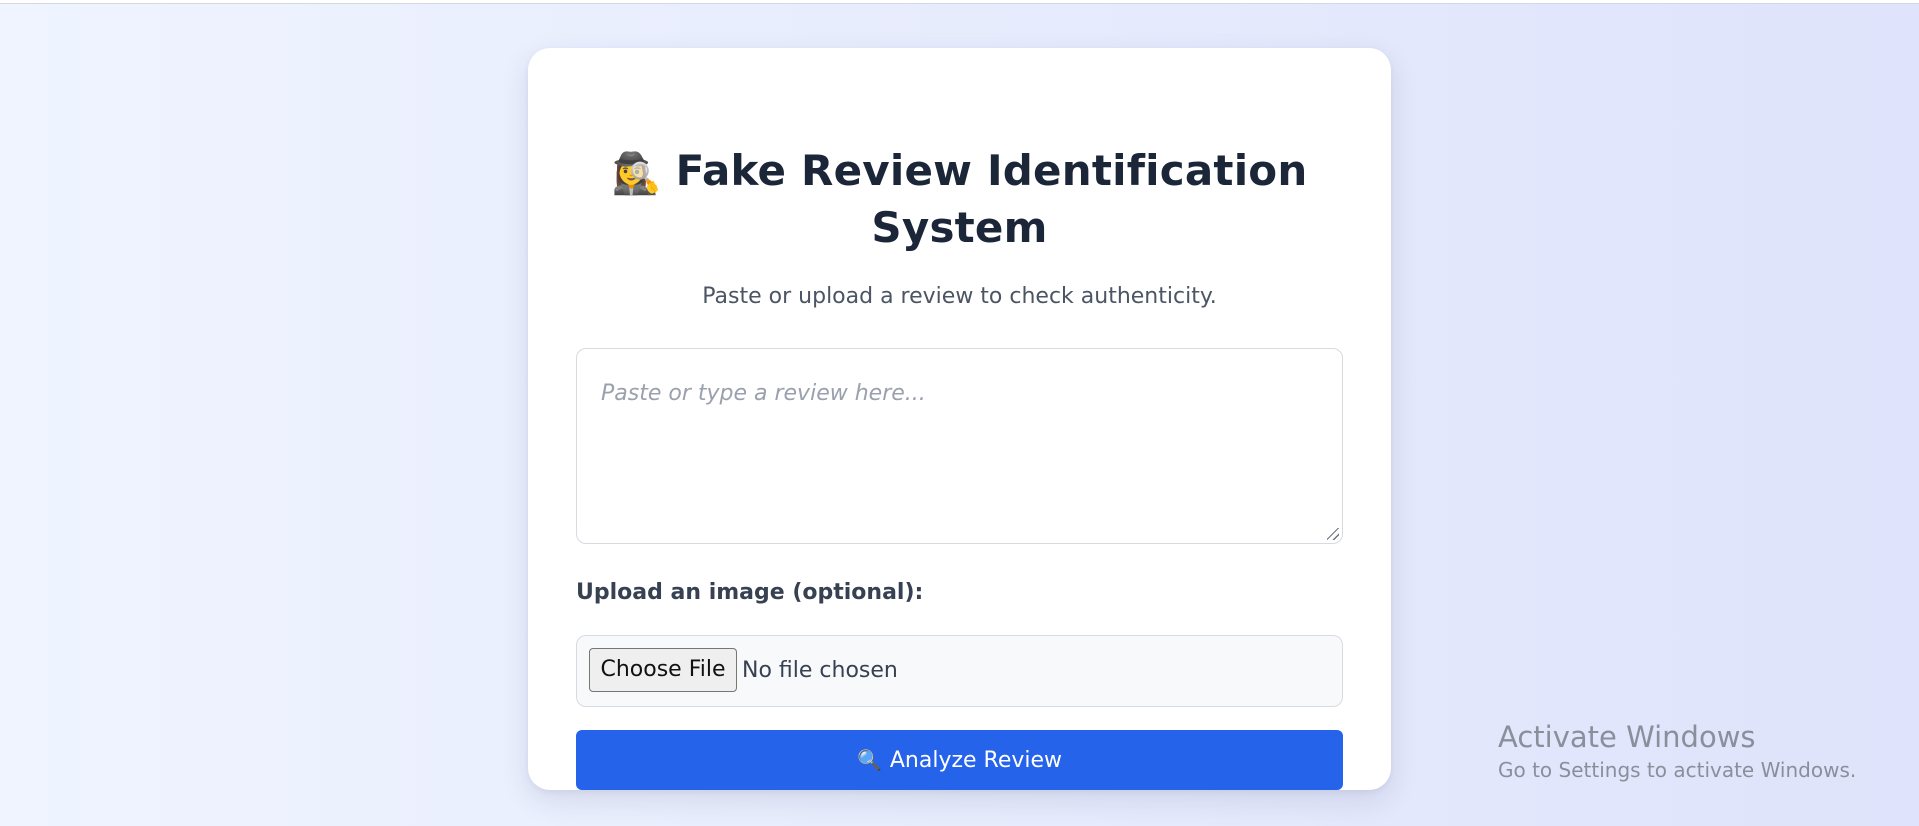 The height and width of the screenshot is (826, 1919). Describe the element at coordinates (991, 199) in the screenshot. I see `page-title-text: Fake Review Identification System` at that location.